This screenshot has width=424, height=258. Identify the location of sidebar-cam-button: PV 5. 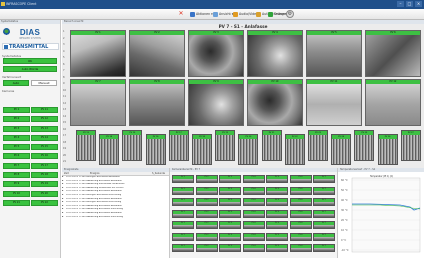
(16, 147).